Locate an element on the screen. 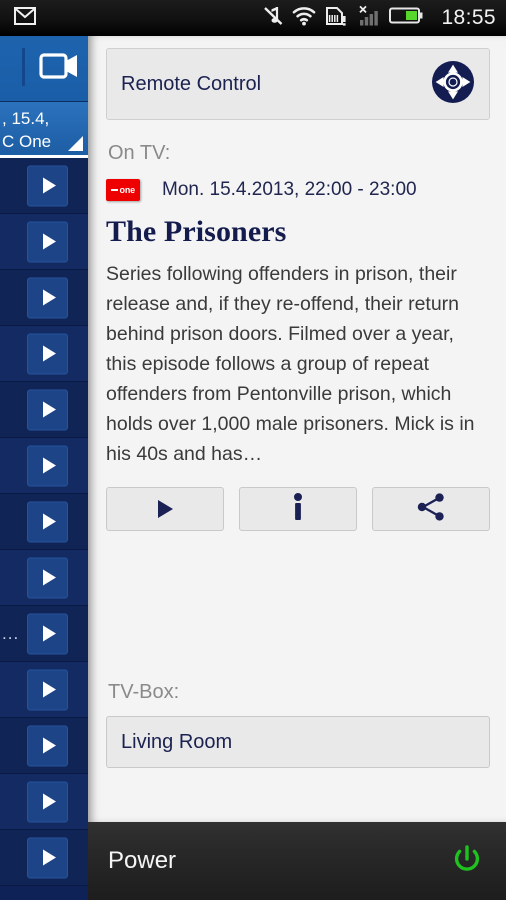 This screenshot has width=506, height=900. status-bar-clock: 18:55 is located at coordinates (468, 17).